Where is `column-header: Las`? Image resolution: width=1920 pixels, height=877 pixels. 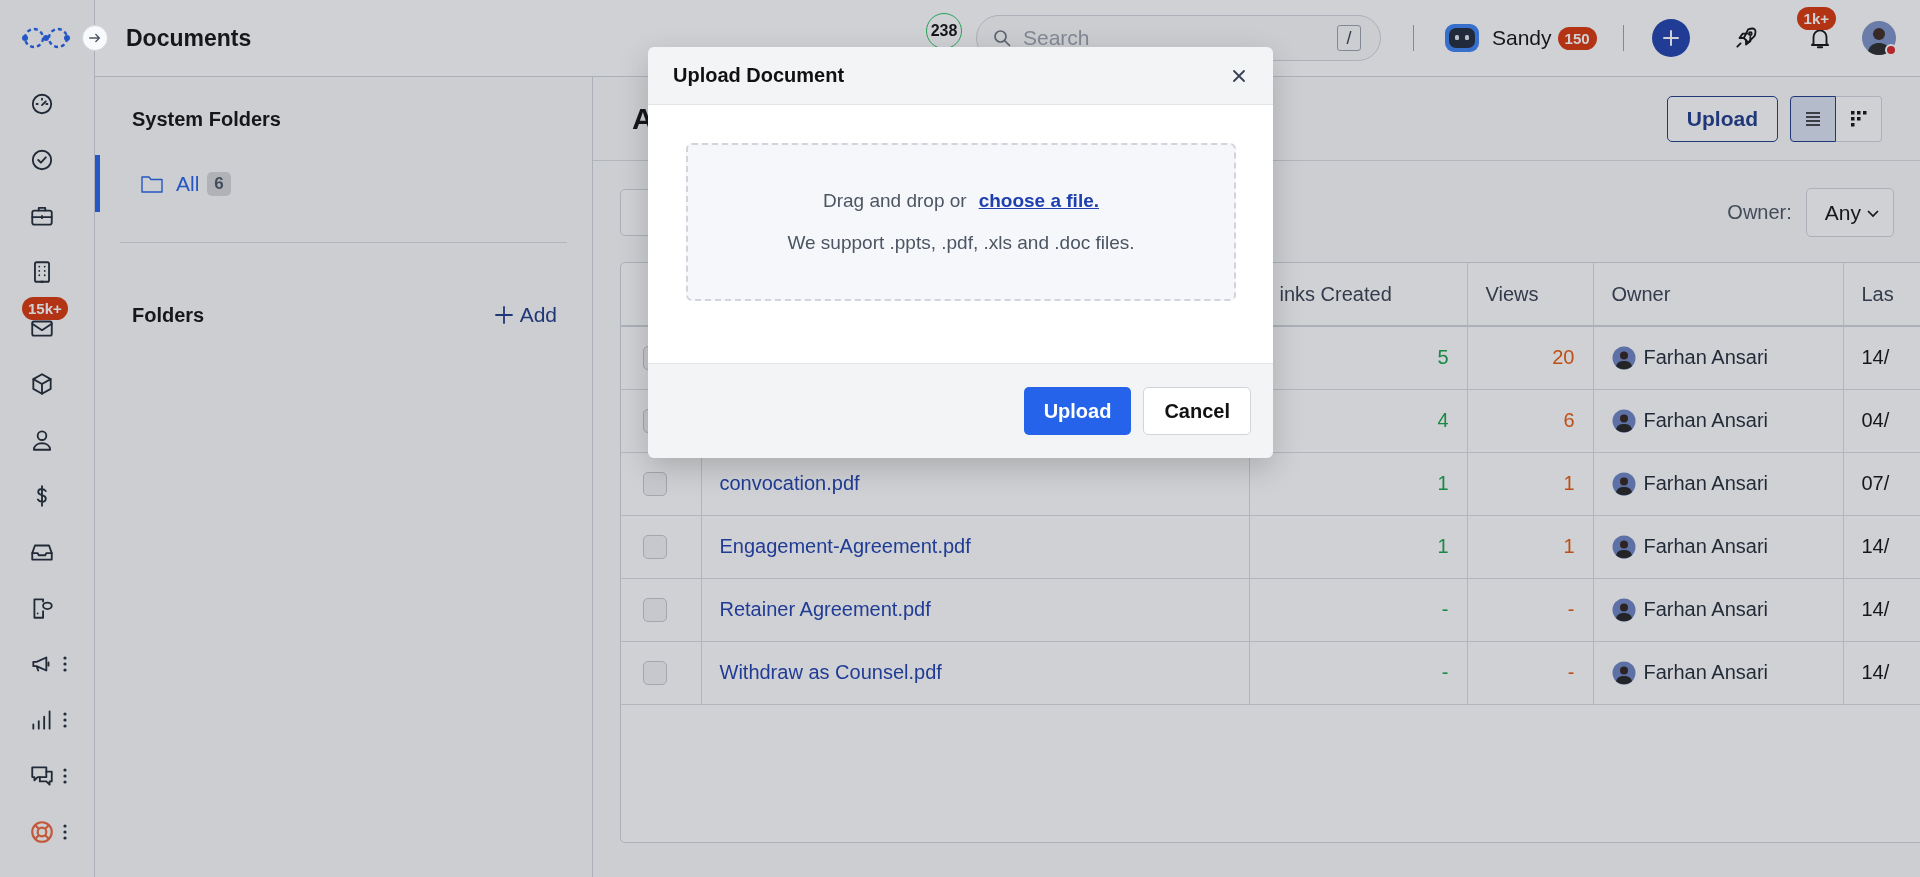 column-header: Las is located at coordinates (1877, 293).